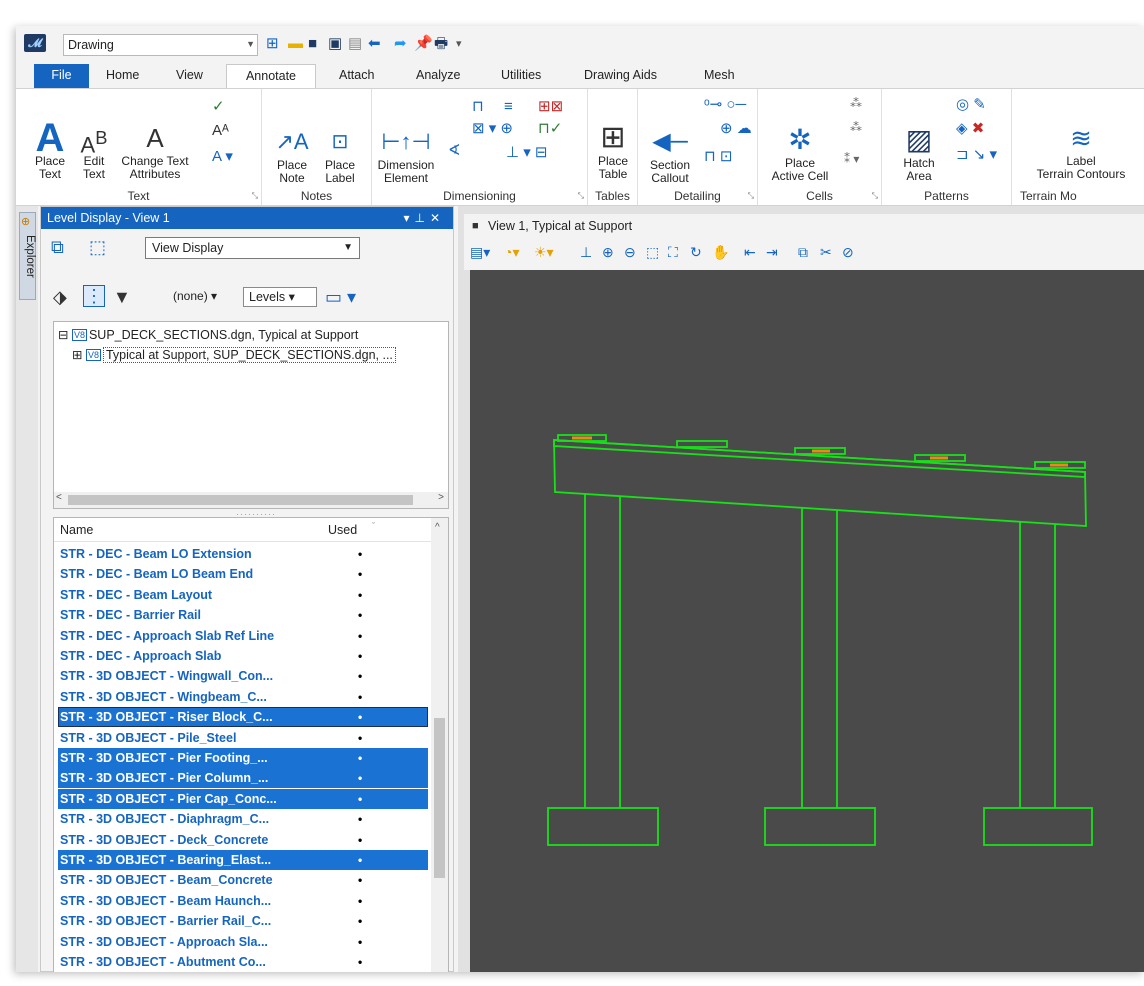  I want to click on tab-home: Home, so click(122, 76).